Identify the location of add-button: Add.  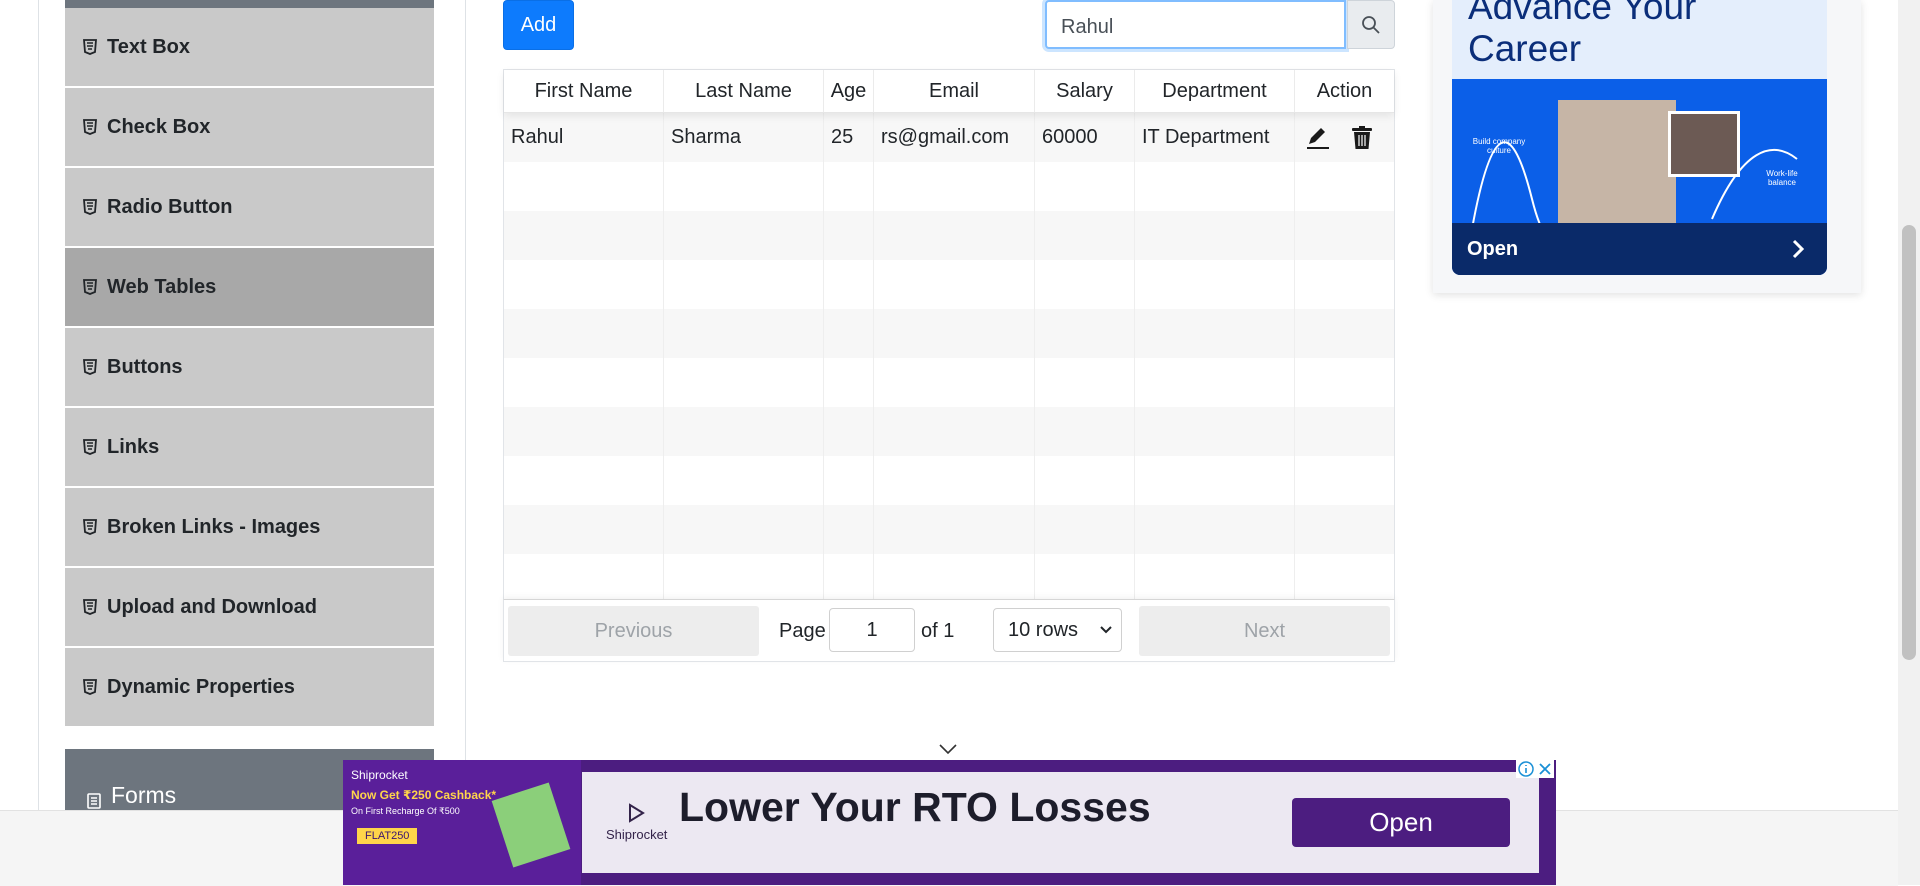
(538, 25).